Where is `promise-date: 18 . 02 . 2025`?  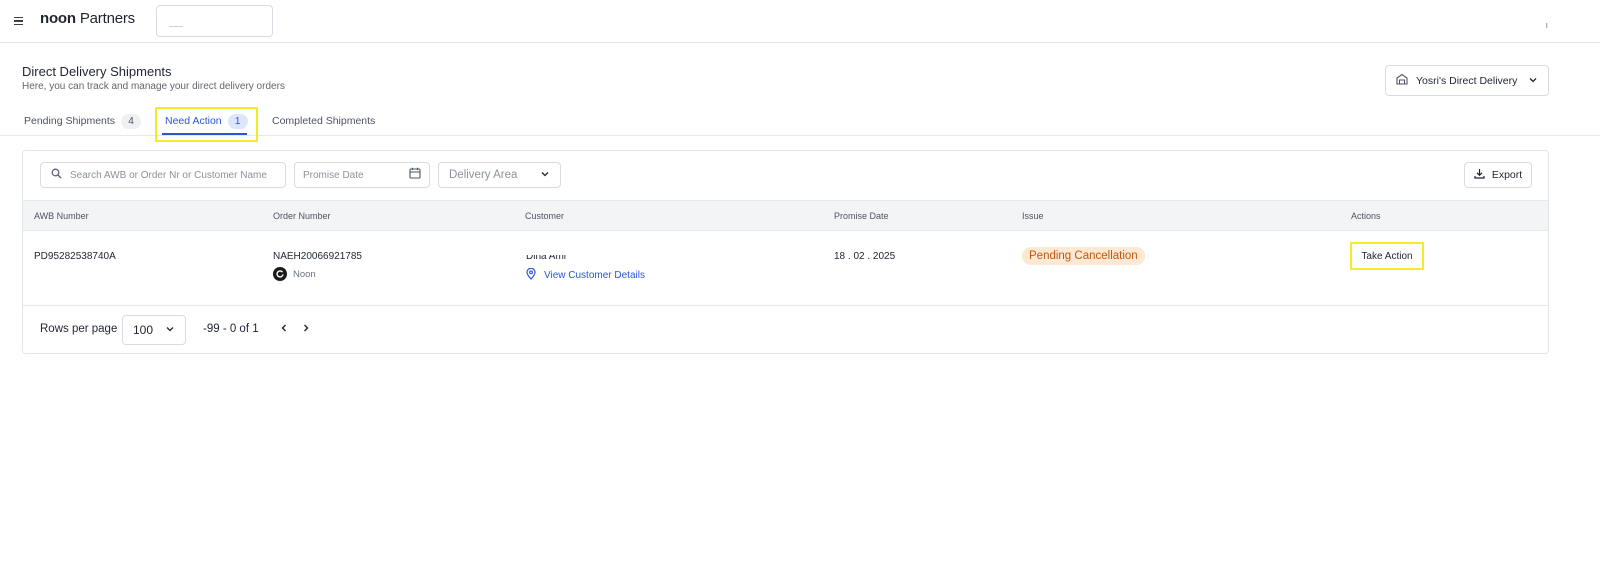
promise-date: 18 . 02 . 2025 is located at coordinates (865, 256).